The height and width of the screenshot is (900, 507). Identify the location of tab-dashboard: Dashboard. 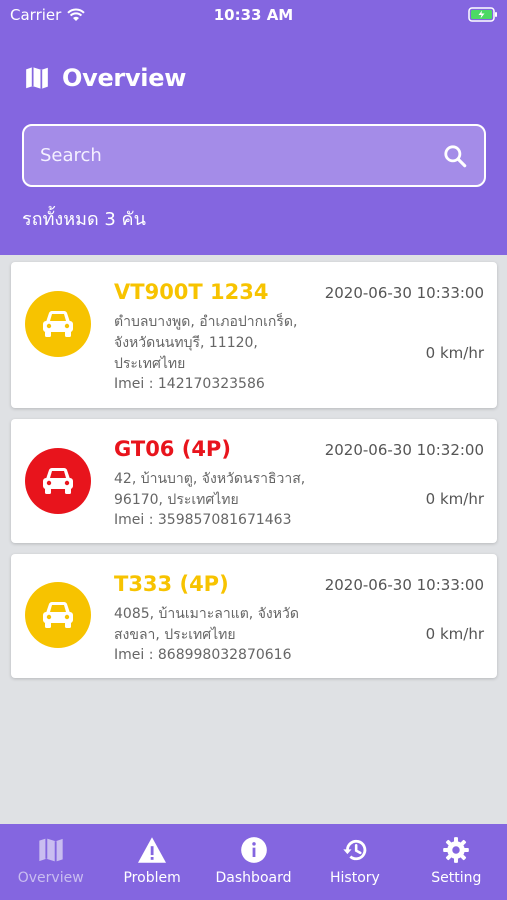
(253, 862).